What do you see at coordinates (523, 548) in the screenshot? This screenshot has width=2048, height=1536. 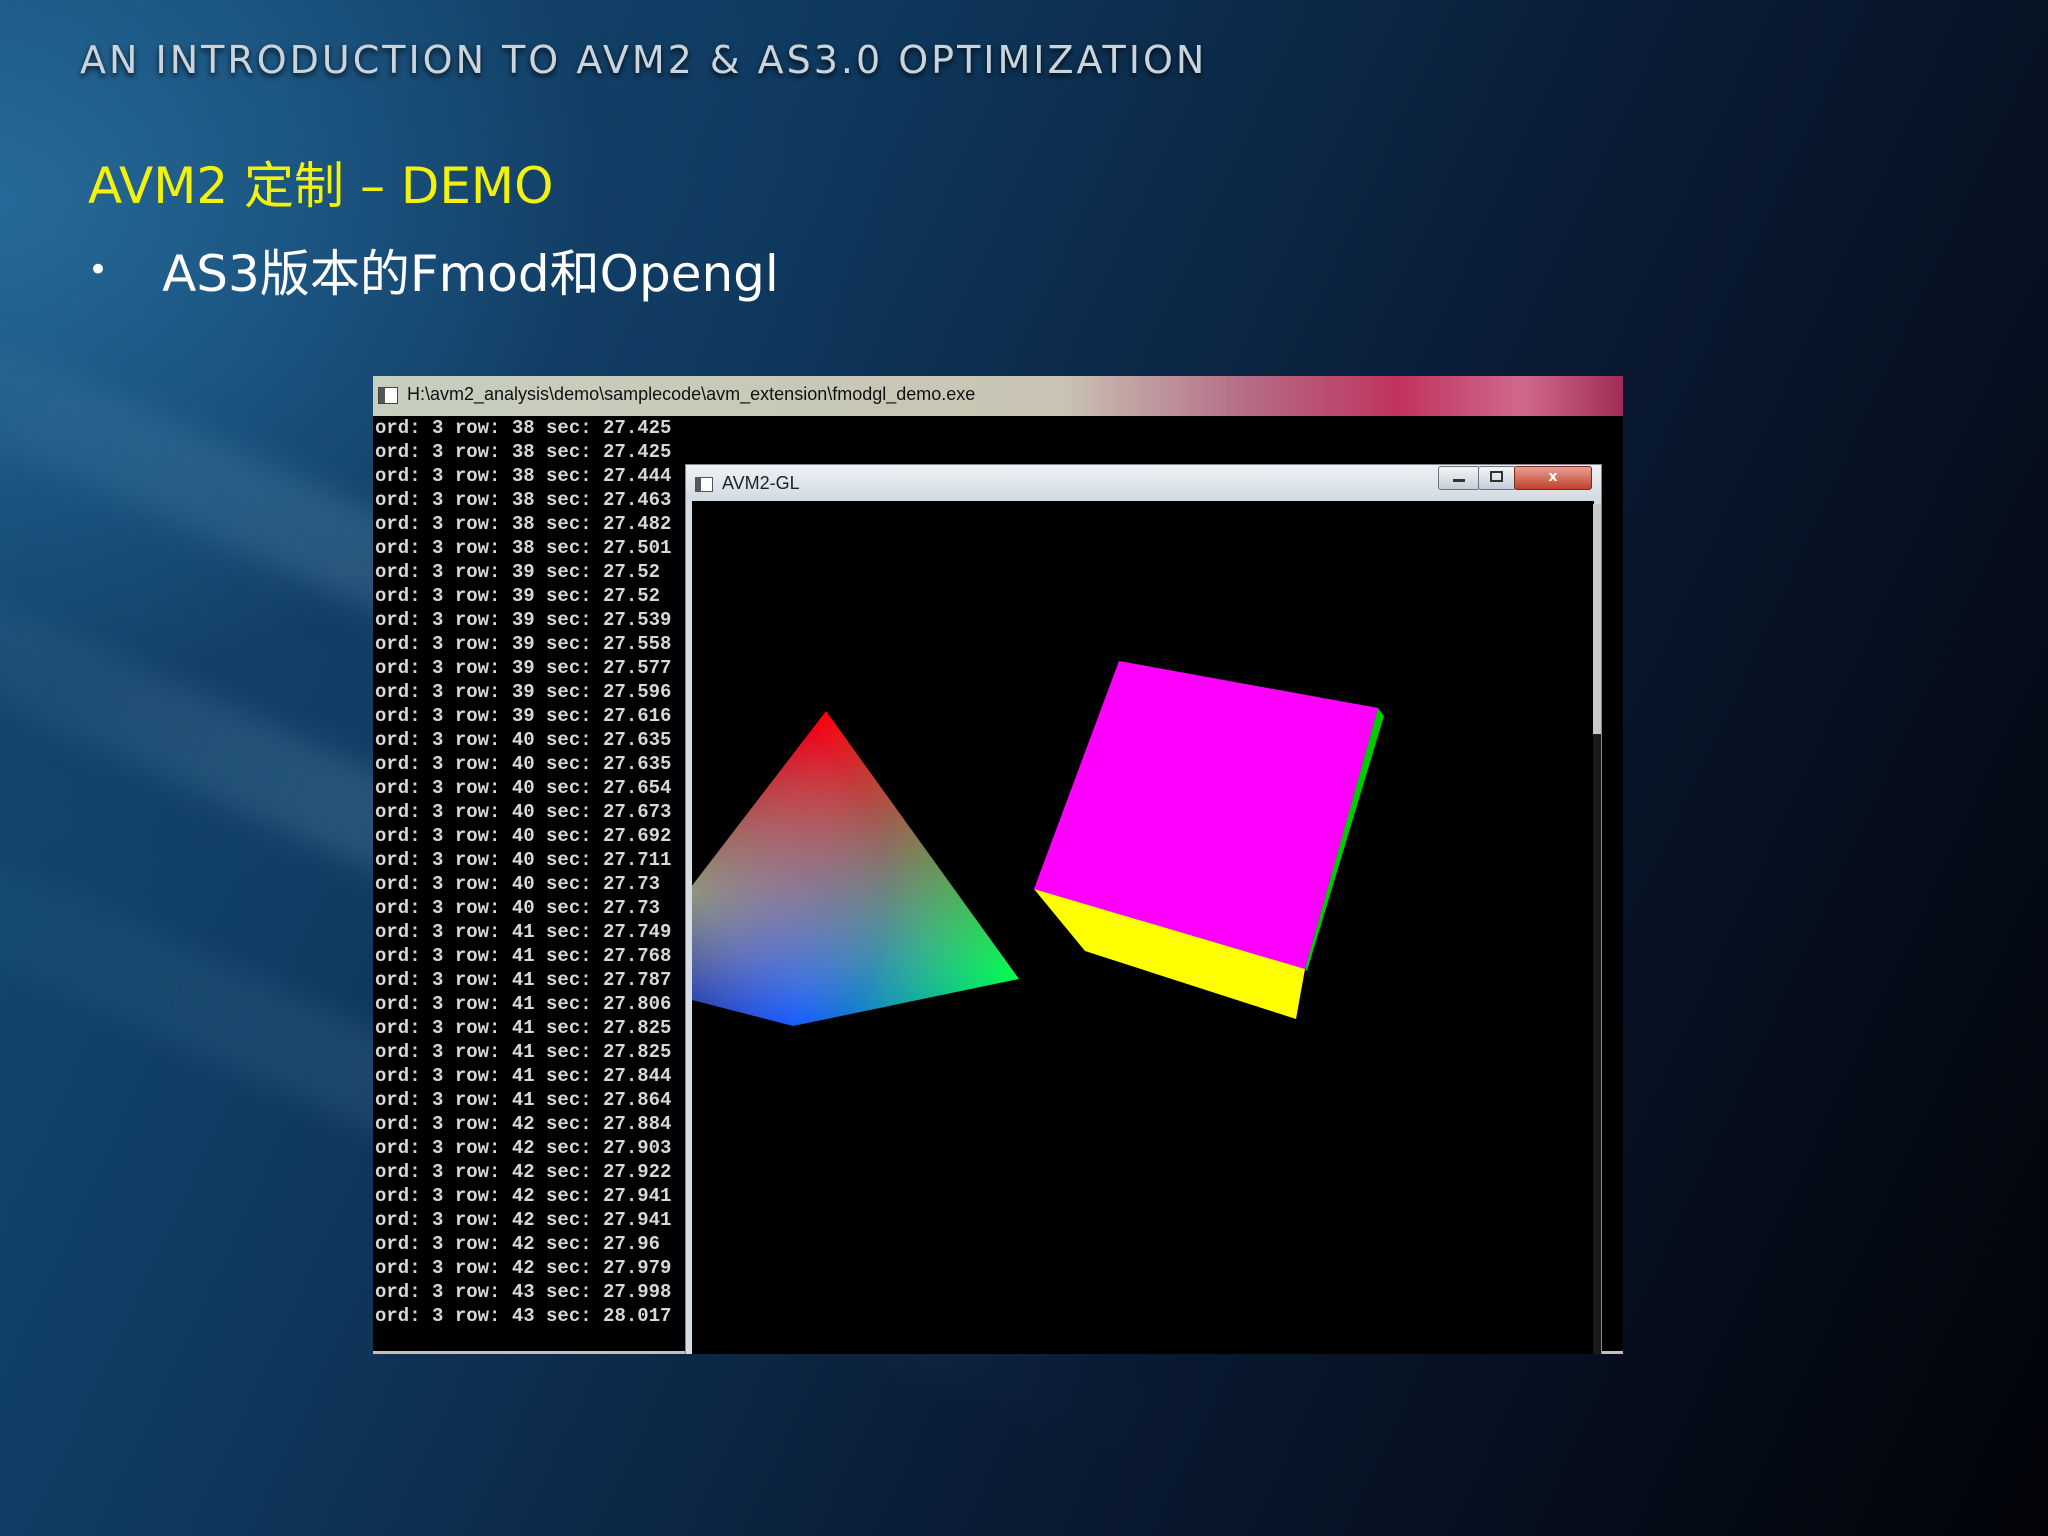 I see `console-line: ord: 3 row: 38 sec: 27.501` at bounding box center [523, 548].